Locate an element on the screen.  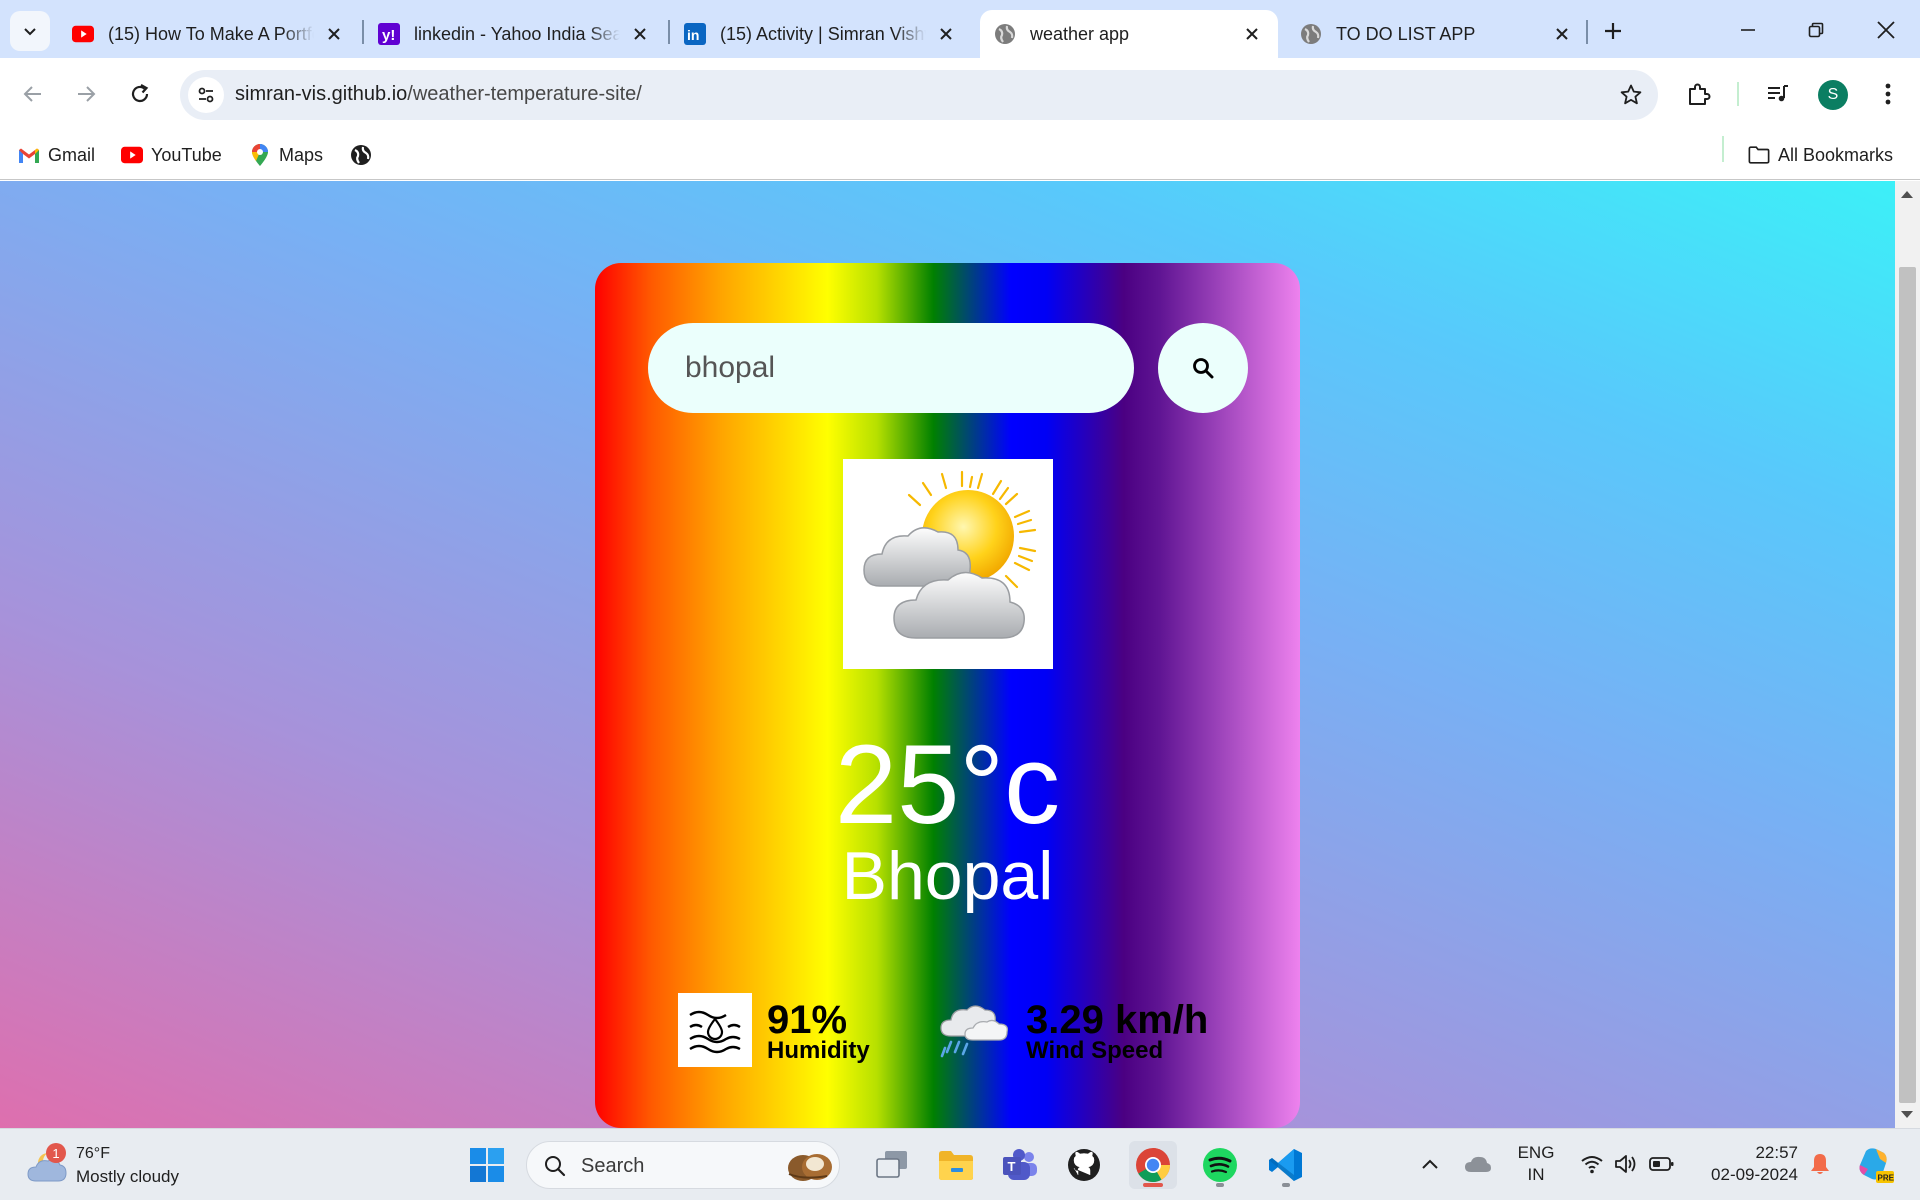
bookmark-youtube: YouTube is located at coordinates (171, 155).